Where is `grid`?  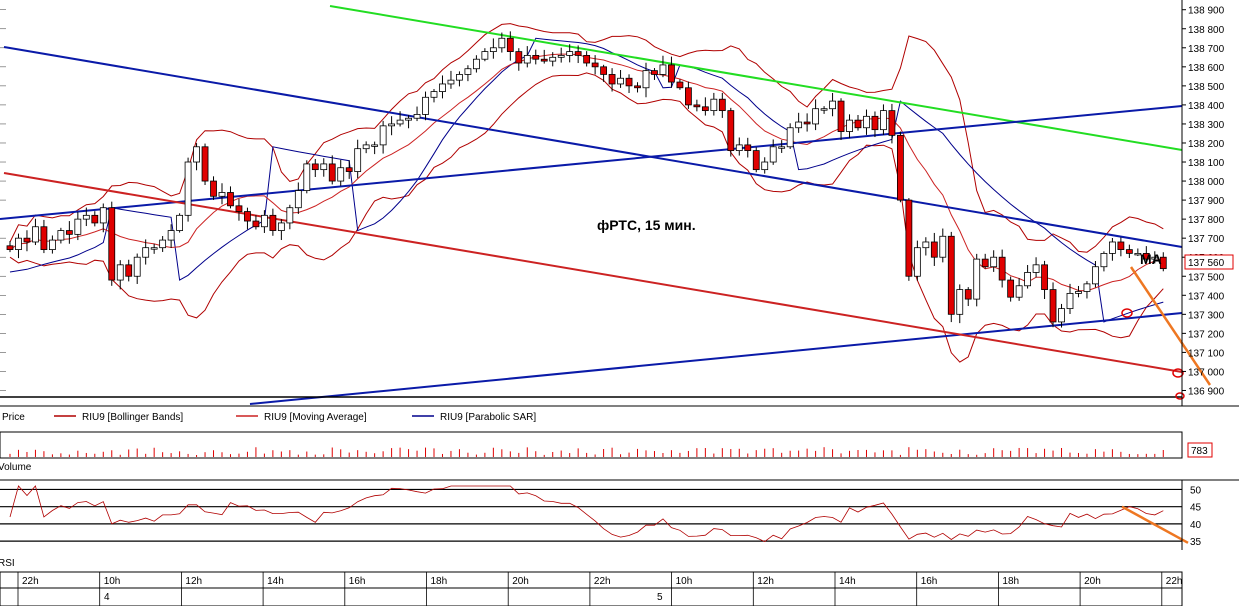 grid is located at coordinates (3, 200).